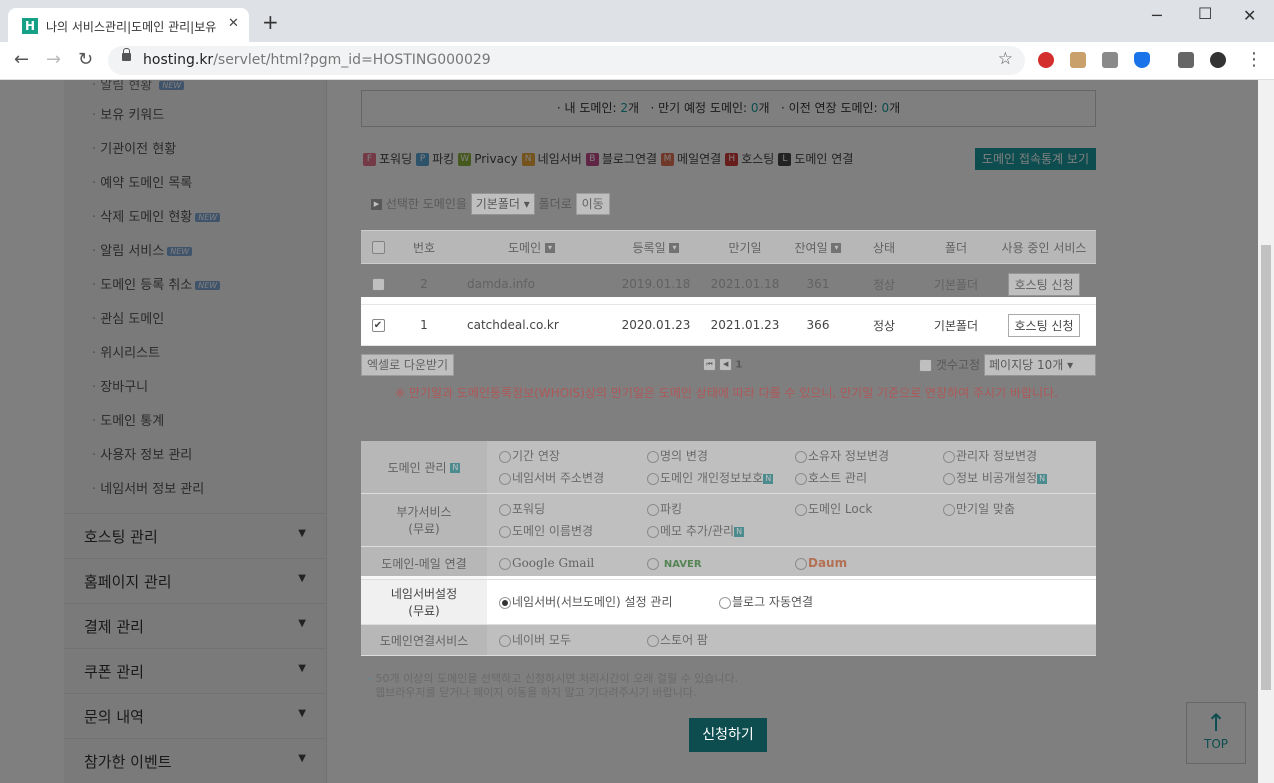 The image size is (1274, 783). What do you see at coordinates (573, 456) in the screenshot?
I see `option-renew: 기간 연장` at bounding box center [573, 456].